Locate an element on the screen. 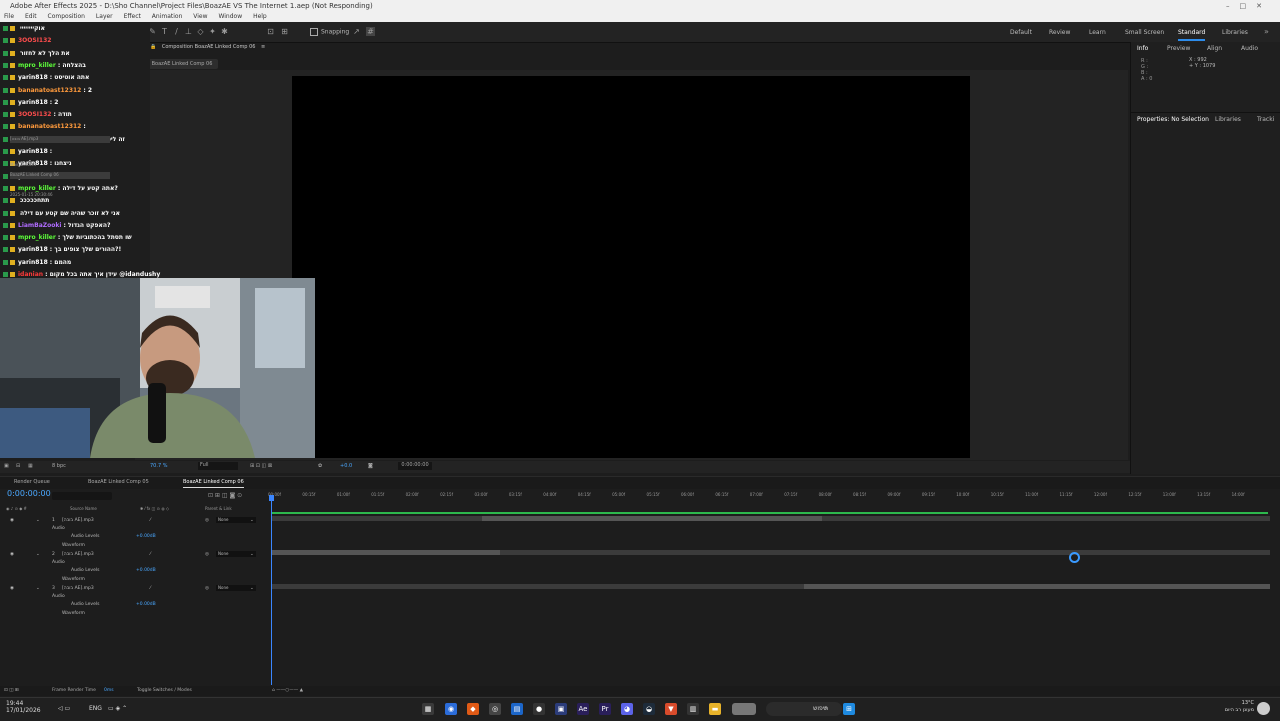  parent-link-header: Parent & Link is located at coordinates (218, 508).